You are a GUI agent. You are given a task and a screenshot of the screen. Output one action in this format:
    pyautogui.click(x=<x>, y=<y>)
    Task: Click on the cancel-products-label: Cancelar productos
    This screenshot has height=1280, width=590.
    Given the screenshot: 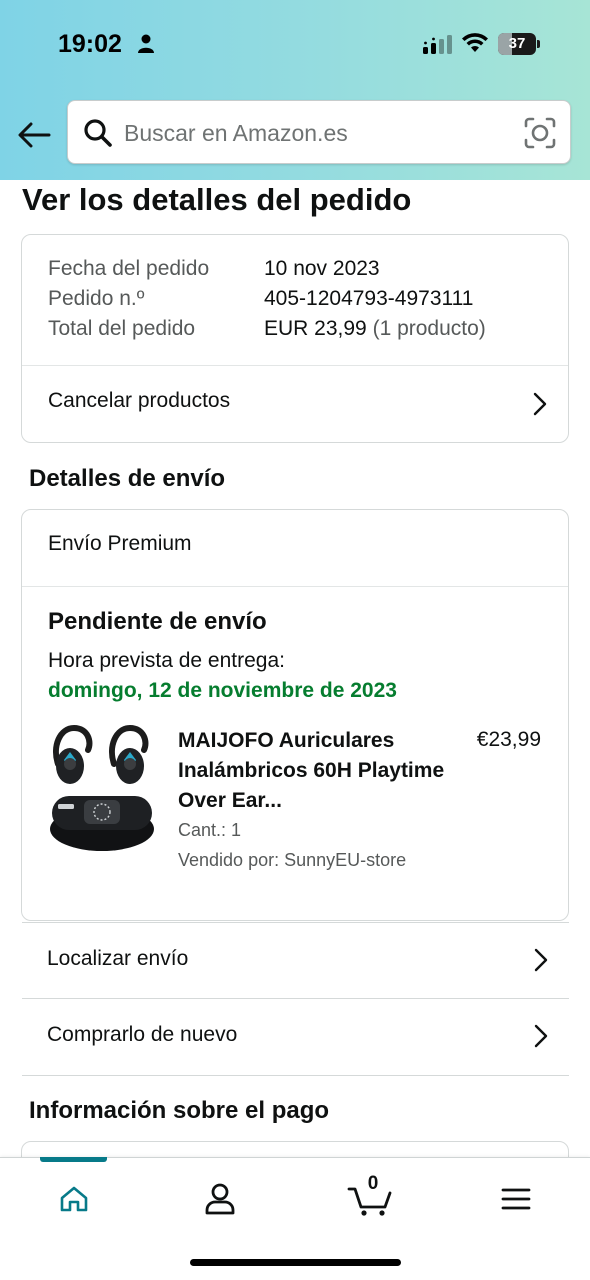 What is the action you would take?
    pyautogui.click(x=139, y=400)
    